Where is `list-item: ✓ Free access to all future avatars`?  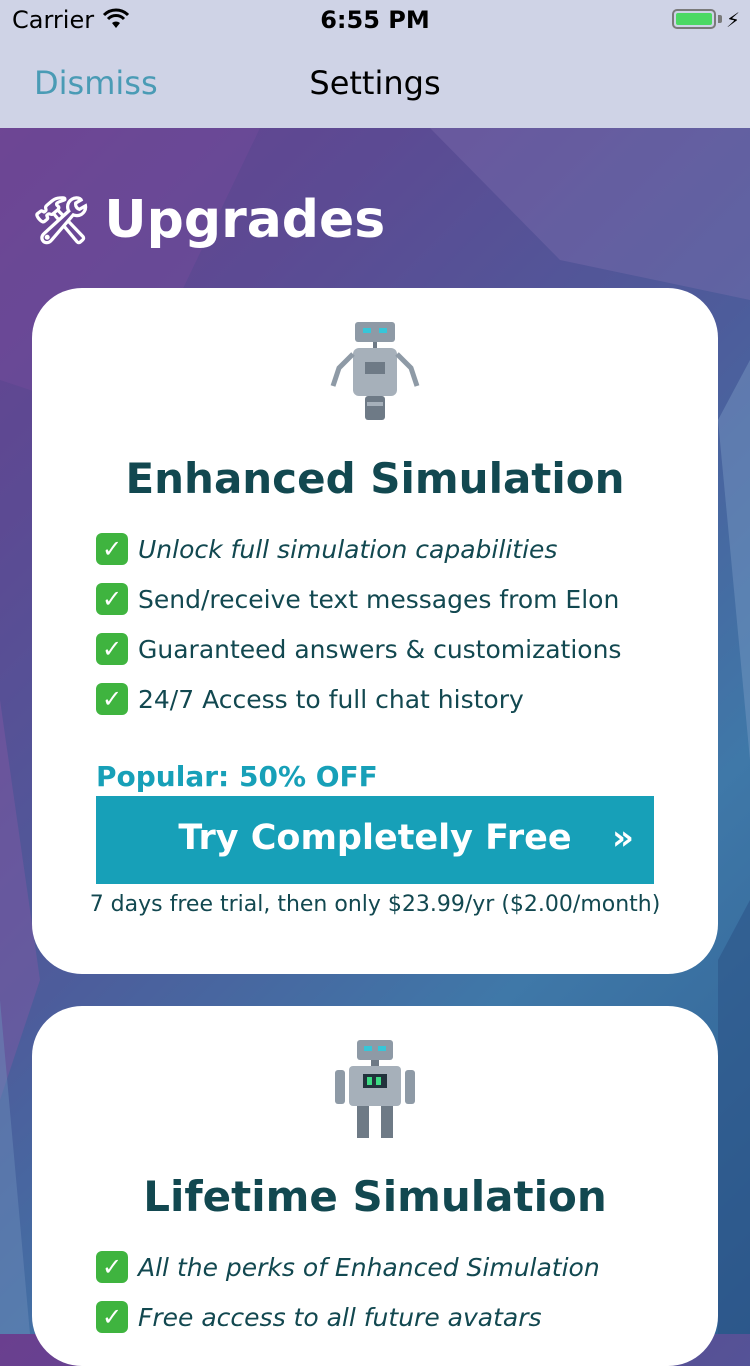 list-item: ✓ Free access to all future avatars is located at coordinates (348, 1317).